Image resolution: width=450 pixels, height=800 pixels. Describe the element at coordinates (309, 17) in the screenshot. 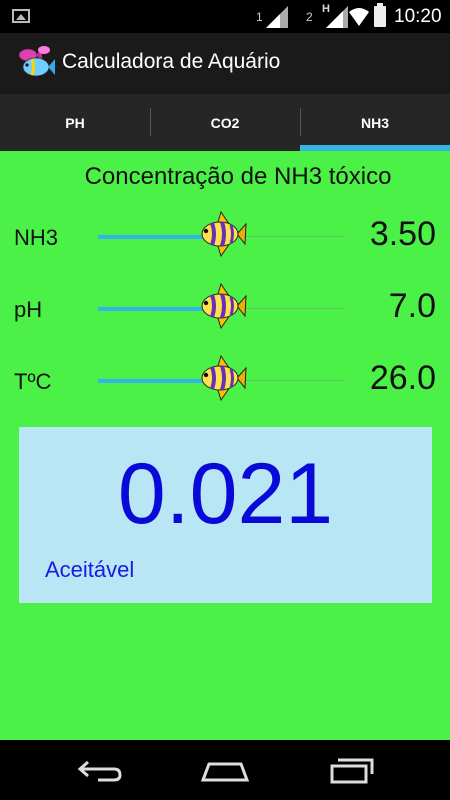

I see `sim2-label: 2` at that location.